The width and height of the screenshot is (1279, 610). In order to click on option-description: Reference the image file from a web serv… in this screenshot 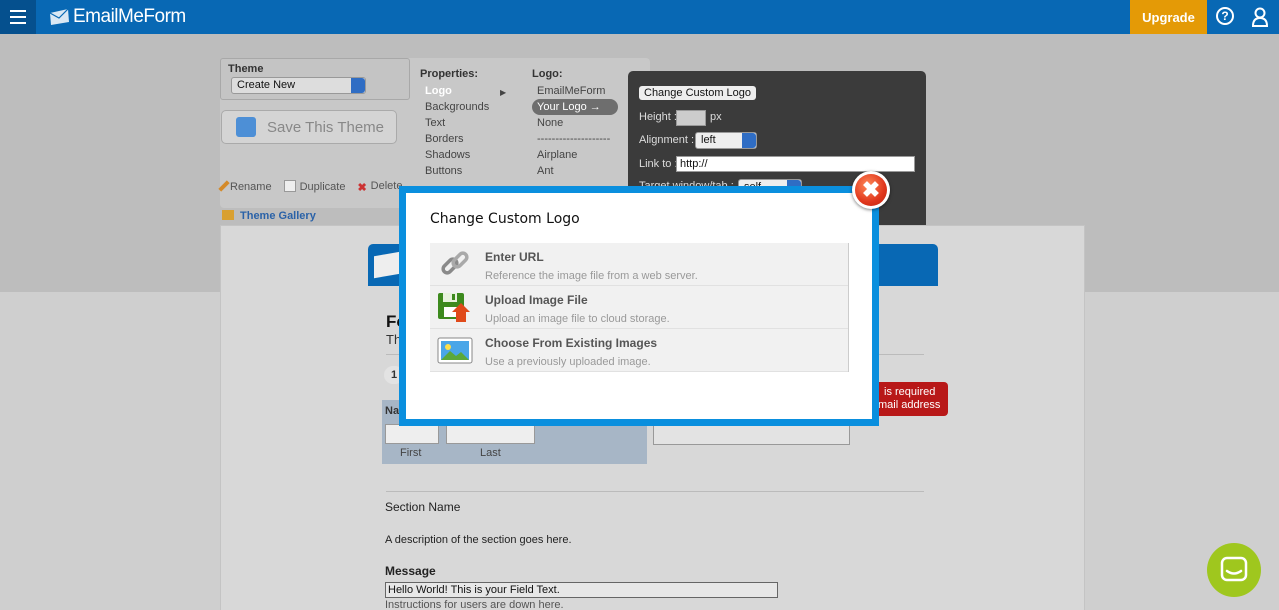, I will do `click(591, 276)`.